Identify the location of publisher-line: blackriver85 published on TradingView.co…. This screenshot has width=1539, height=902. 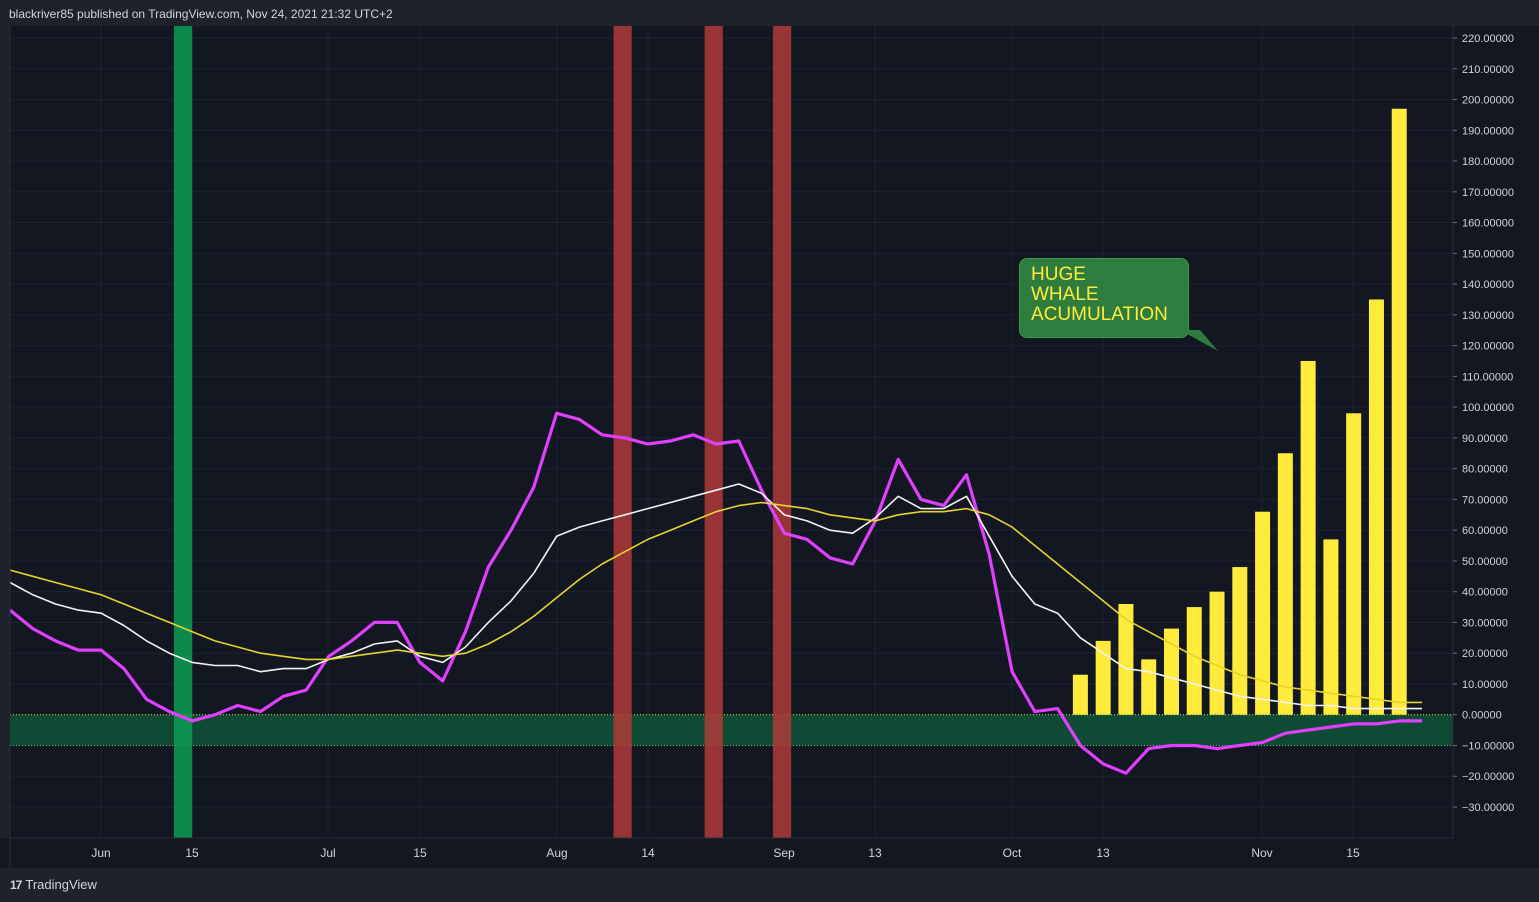
(201, 14).